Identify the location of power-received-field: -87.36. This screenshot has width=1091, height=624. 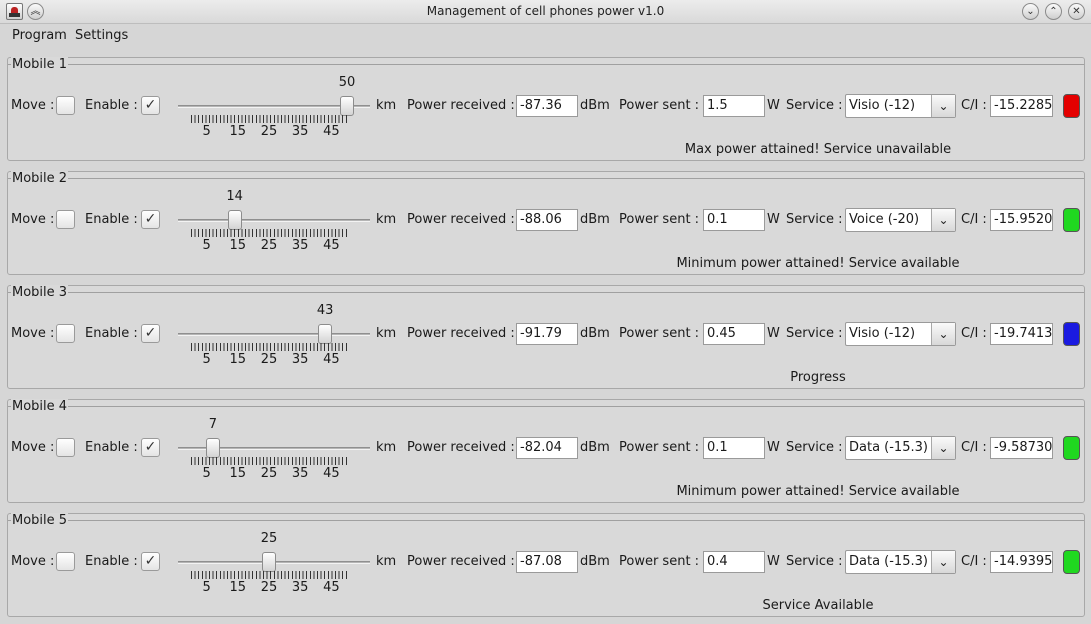
(547, 106).